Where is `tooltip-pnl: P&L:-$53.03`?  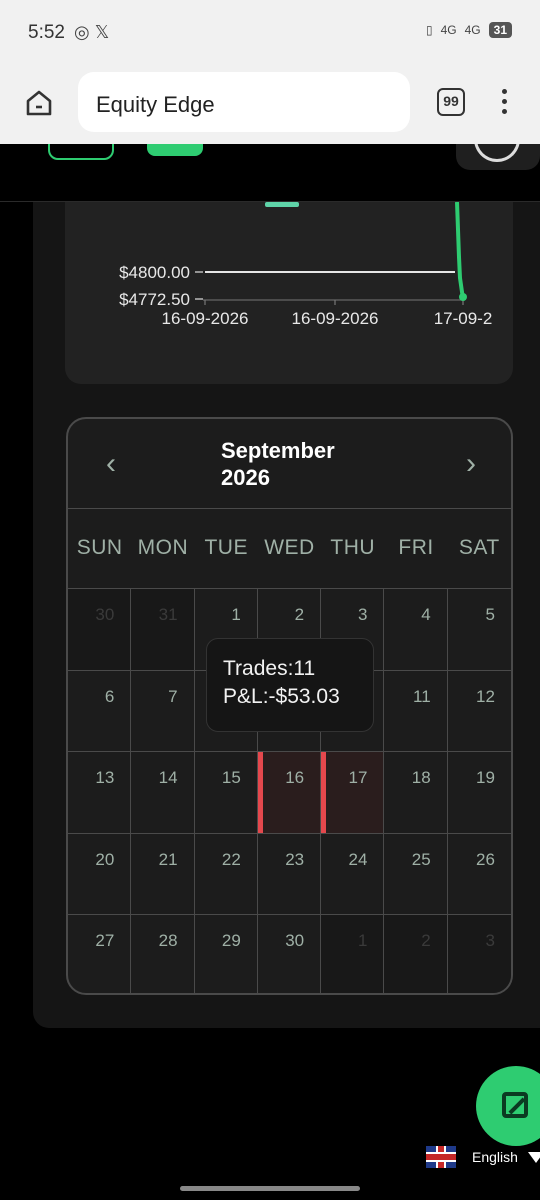 tooltip-pnl: P&L:-$53.03 is located at coordinates (281, 696).